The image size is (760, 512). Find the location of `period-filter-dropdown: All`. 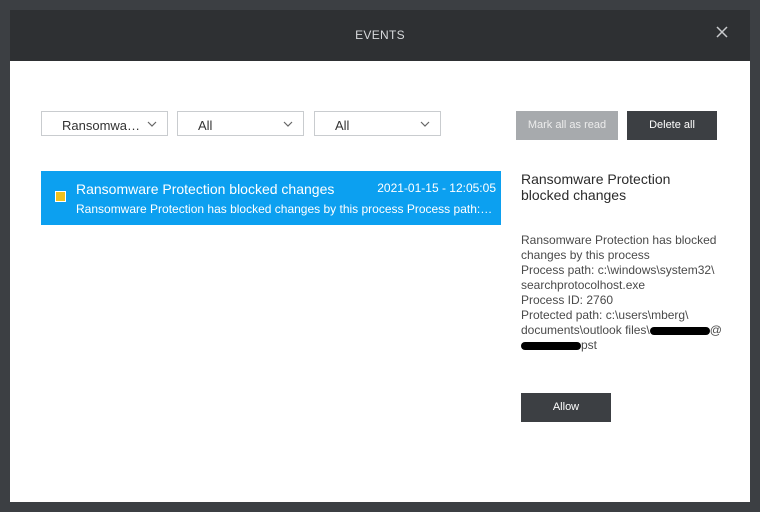

period-filter-dropdown: All is located at coordinates (377, 123).